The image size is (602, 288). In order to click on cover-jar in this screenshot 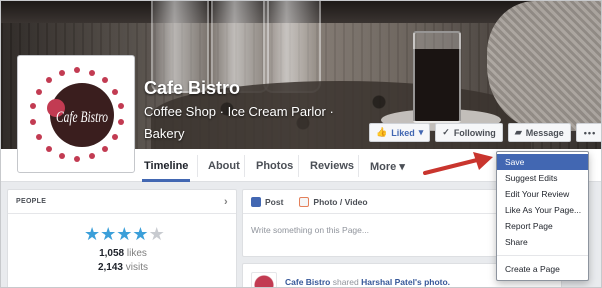, I will do `click(292, 47)`.